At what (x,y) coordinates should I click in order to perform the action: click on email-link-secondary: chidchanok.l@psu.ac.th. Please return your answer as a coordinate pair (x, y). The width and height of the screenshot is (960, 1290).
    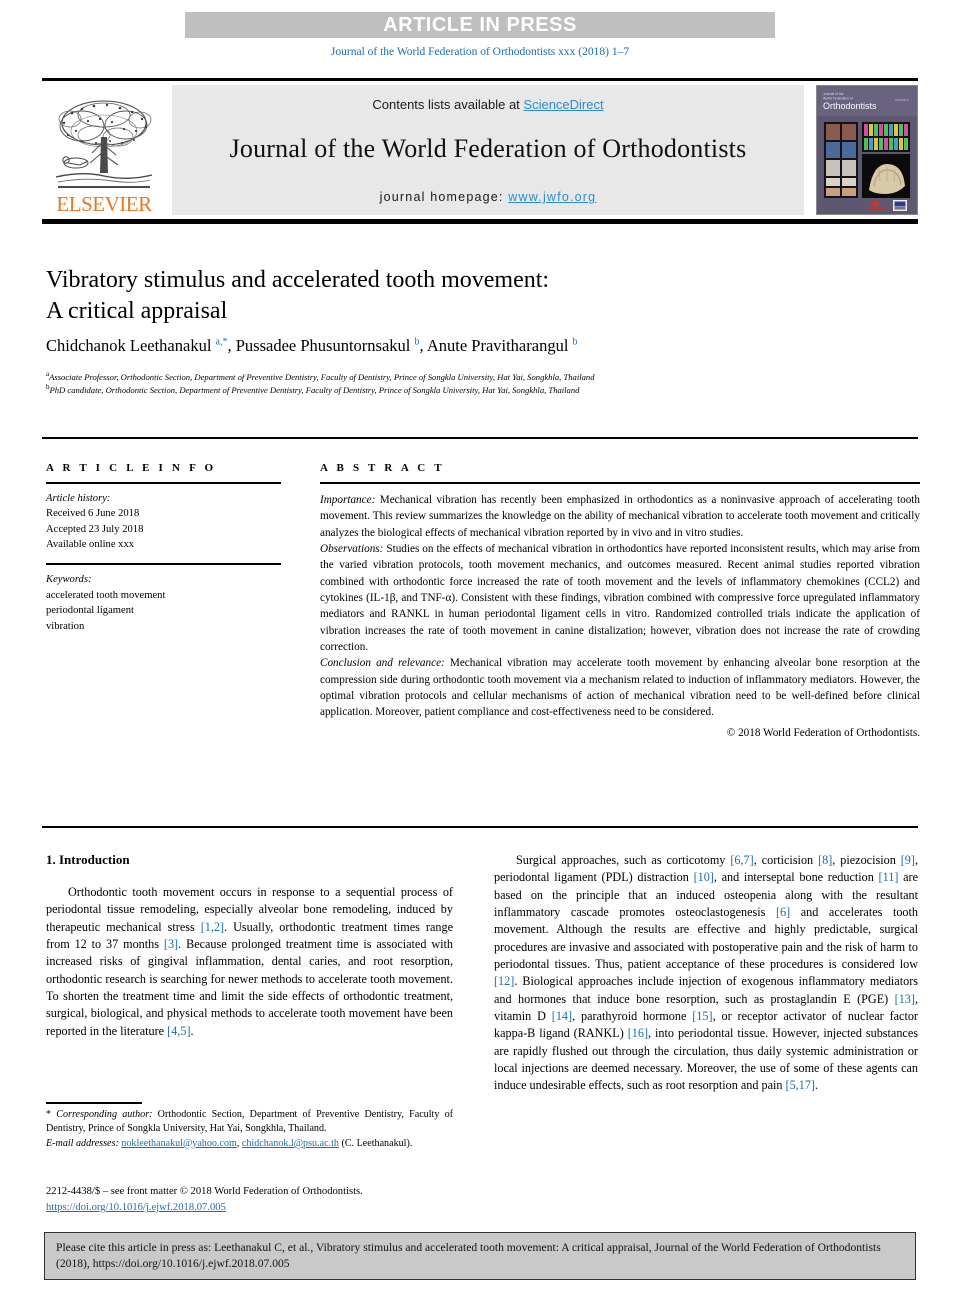
    Looking at the image, I should click on (290, 1143).